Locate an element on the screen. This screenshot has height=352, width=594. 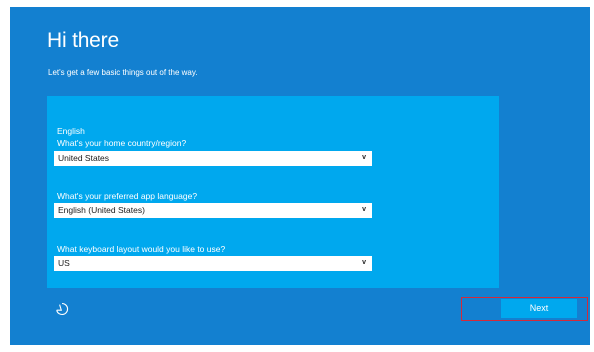
country-label: What's your home country/region? is located at coordinates (122, 143).